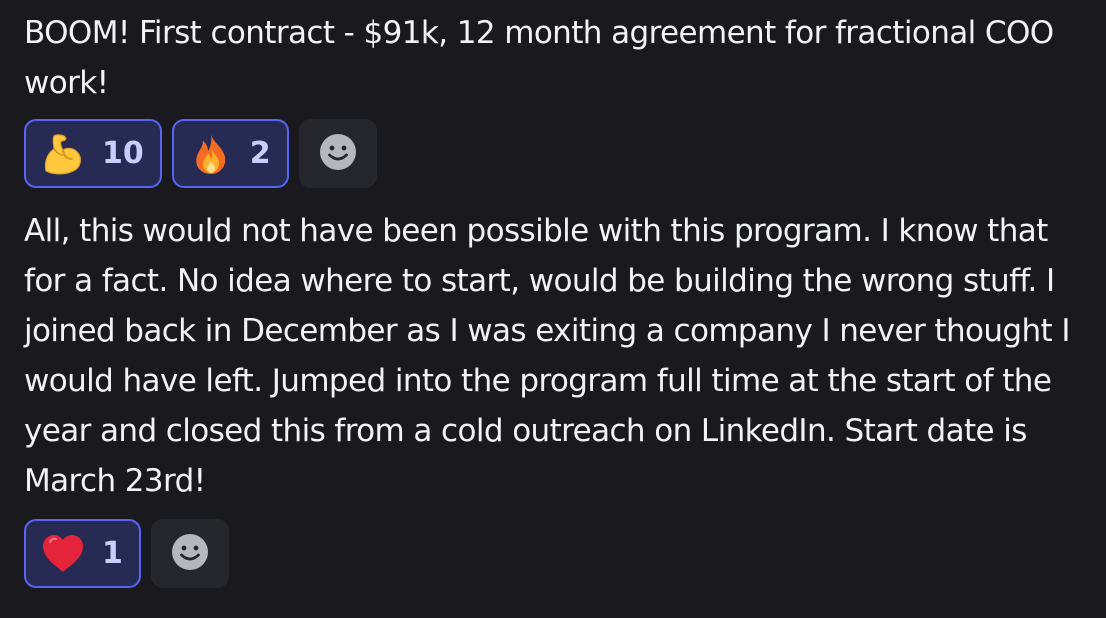  I want to click on reaction-red-heart: 1, so click(82, 553).